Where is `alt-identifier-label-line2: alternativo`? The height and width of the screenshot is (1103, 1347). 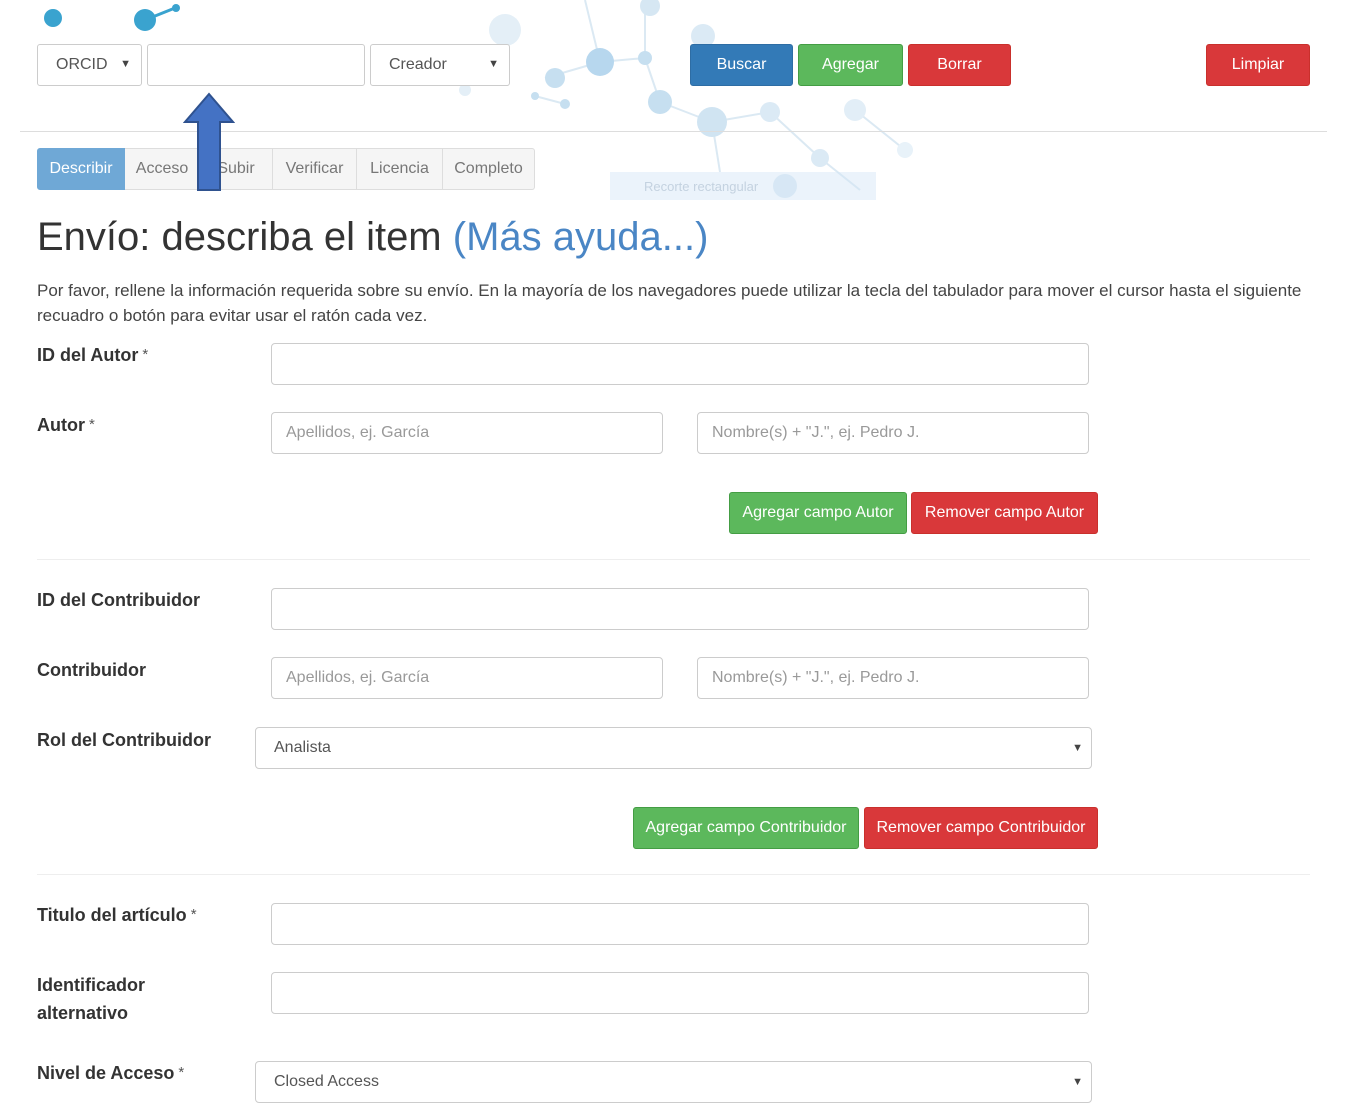
alt-identifier-label-line2: alternativo is located at coordinates (83, 1013).